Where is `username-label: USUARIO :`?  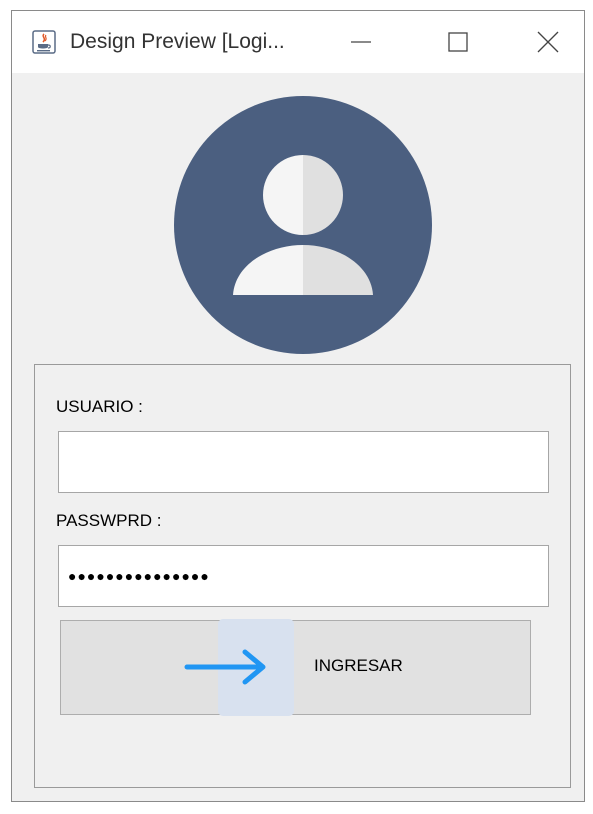
username-label: USUARIO : is located at coordinates (99, 406).